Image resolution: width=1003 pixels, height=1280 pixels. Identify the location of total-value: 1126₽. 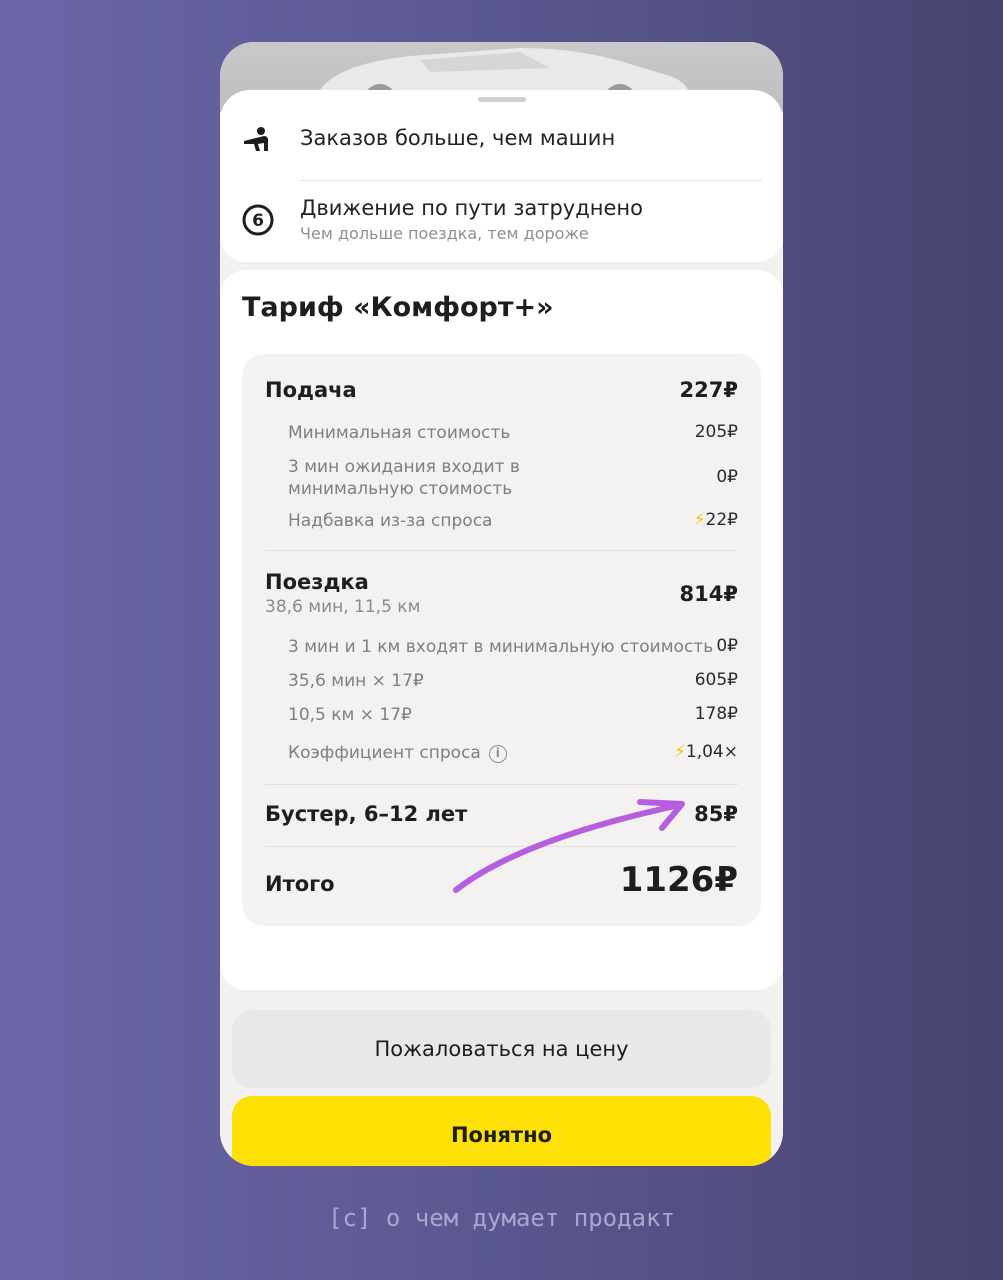
(678, 880).